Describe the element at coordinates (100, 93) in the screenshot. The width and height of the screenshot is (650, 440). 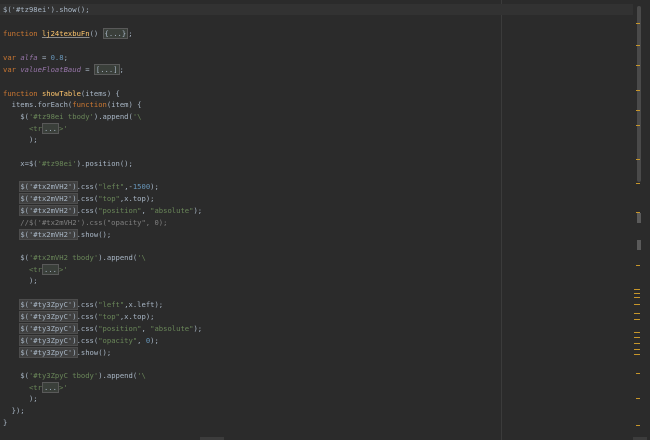
I see `code-token: (items) {` at that location.